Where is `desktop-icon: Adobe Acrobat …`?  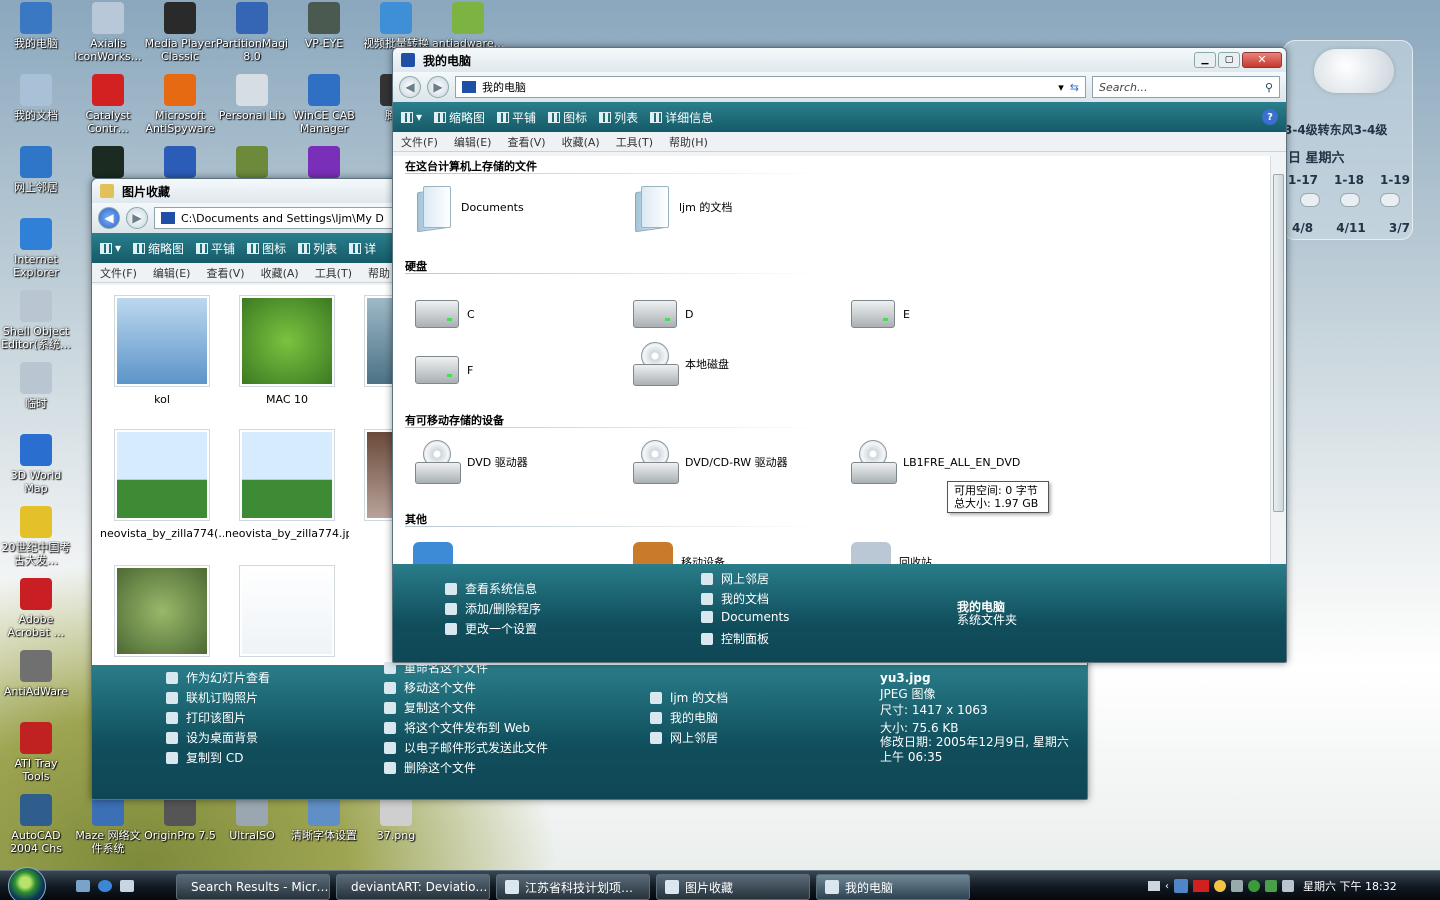 desktop-icon: Adobe Acrobat … is located at coordinates (36, 608).